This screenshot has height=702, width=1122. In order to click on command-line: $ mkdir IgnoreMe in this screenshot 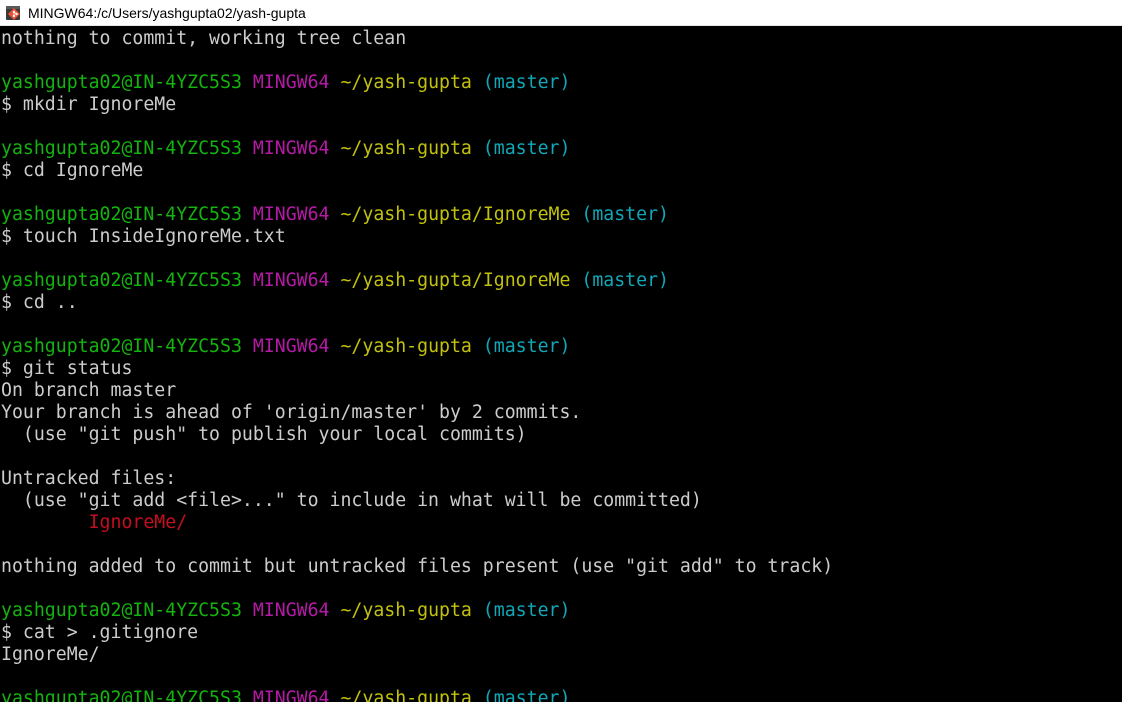, I will do `click(89, 104)`.